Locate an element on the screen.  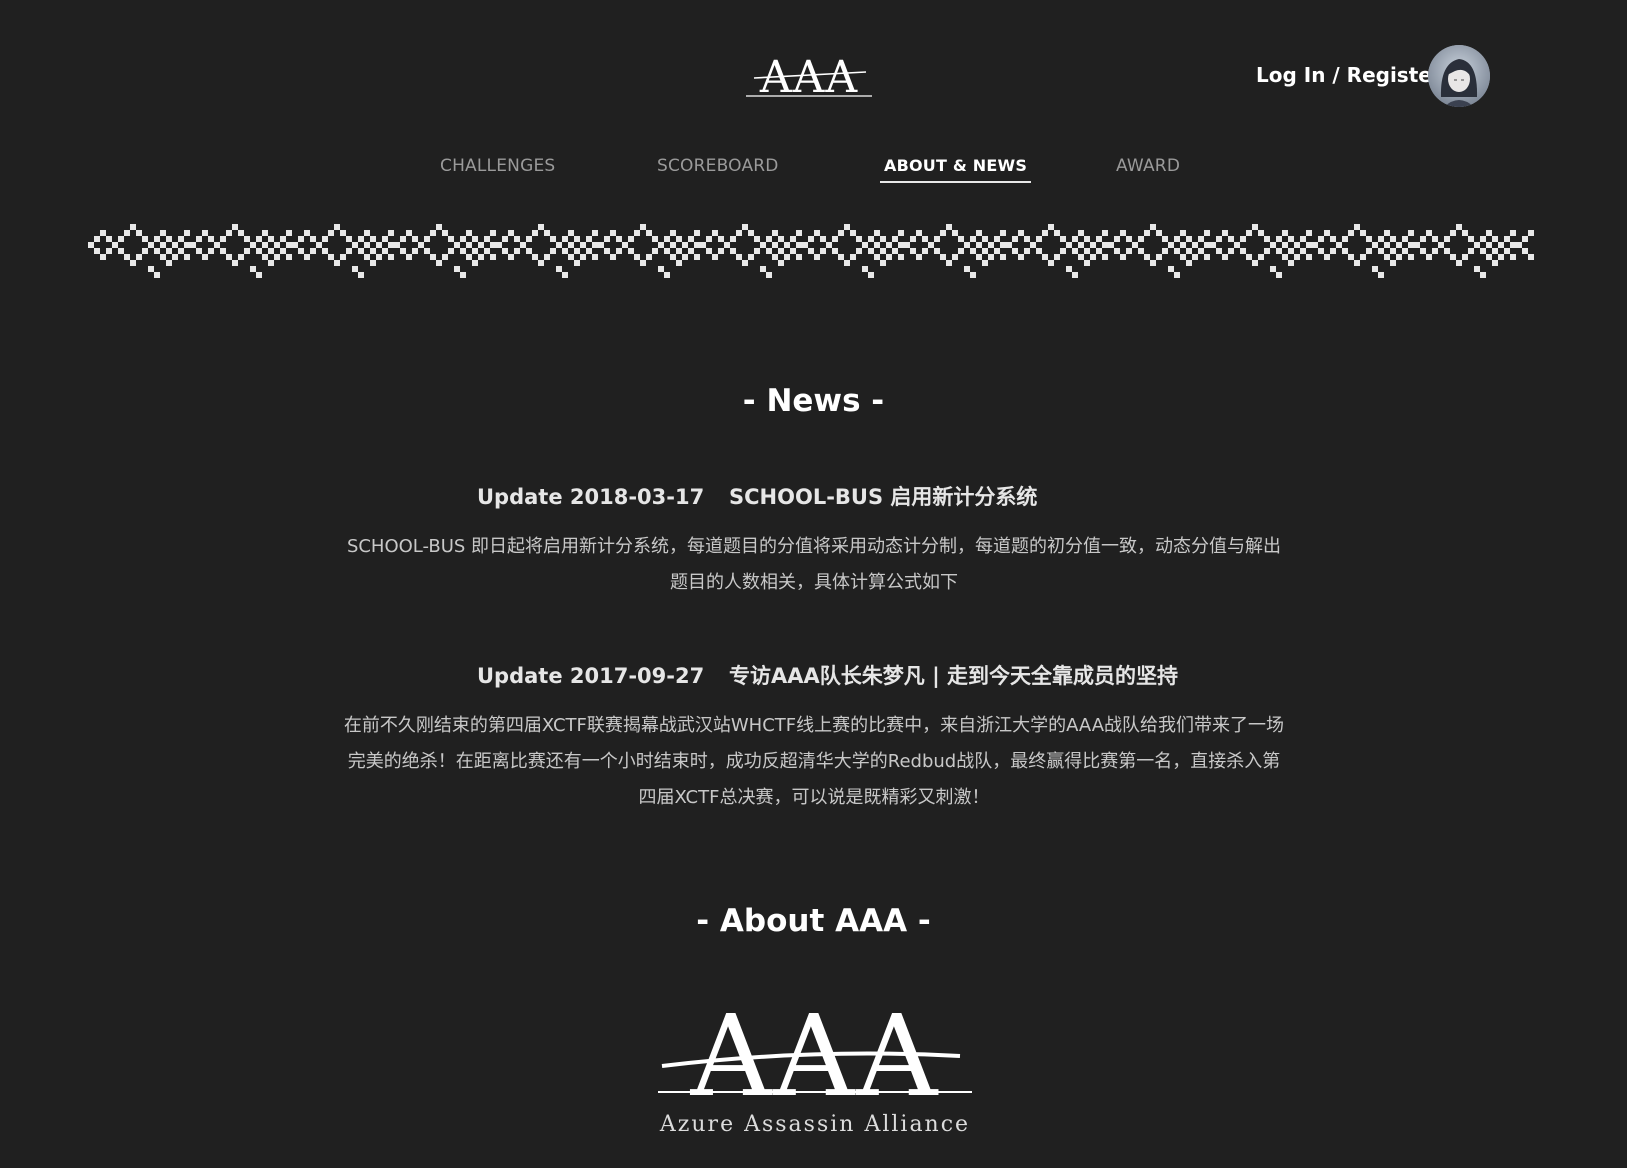
user-avatar-icon is located at coordinates (1459, 76).